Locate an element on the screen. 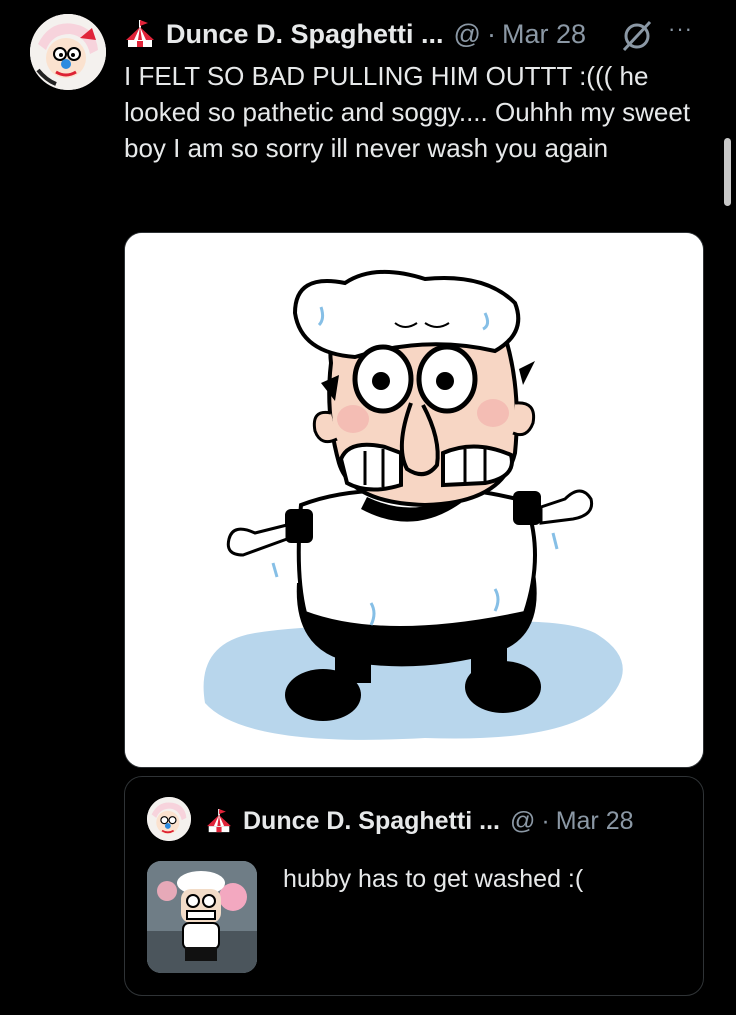 Image resolution: width=736 pixels, height=1015 pixels. quoted-author-avatar is located at coordinates (169, 819).